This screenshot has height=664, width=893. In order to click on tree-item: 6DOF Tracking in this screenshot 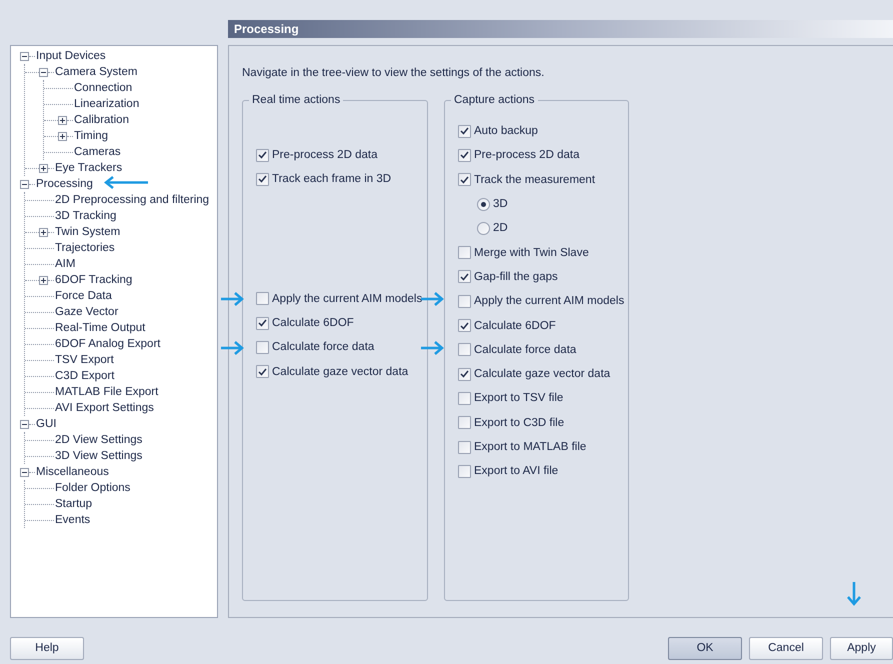, I will do `click(93, 280)`.